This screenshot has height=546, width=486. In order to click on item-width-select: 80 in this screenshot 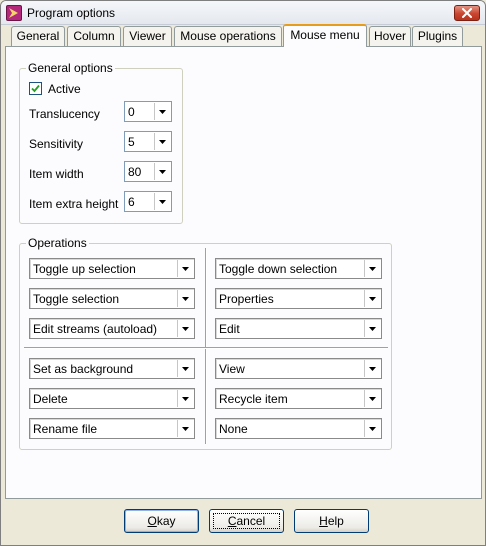, I will do `click(148, 171)`.